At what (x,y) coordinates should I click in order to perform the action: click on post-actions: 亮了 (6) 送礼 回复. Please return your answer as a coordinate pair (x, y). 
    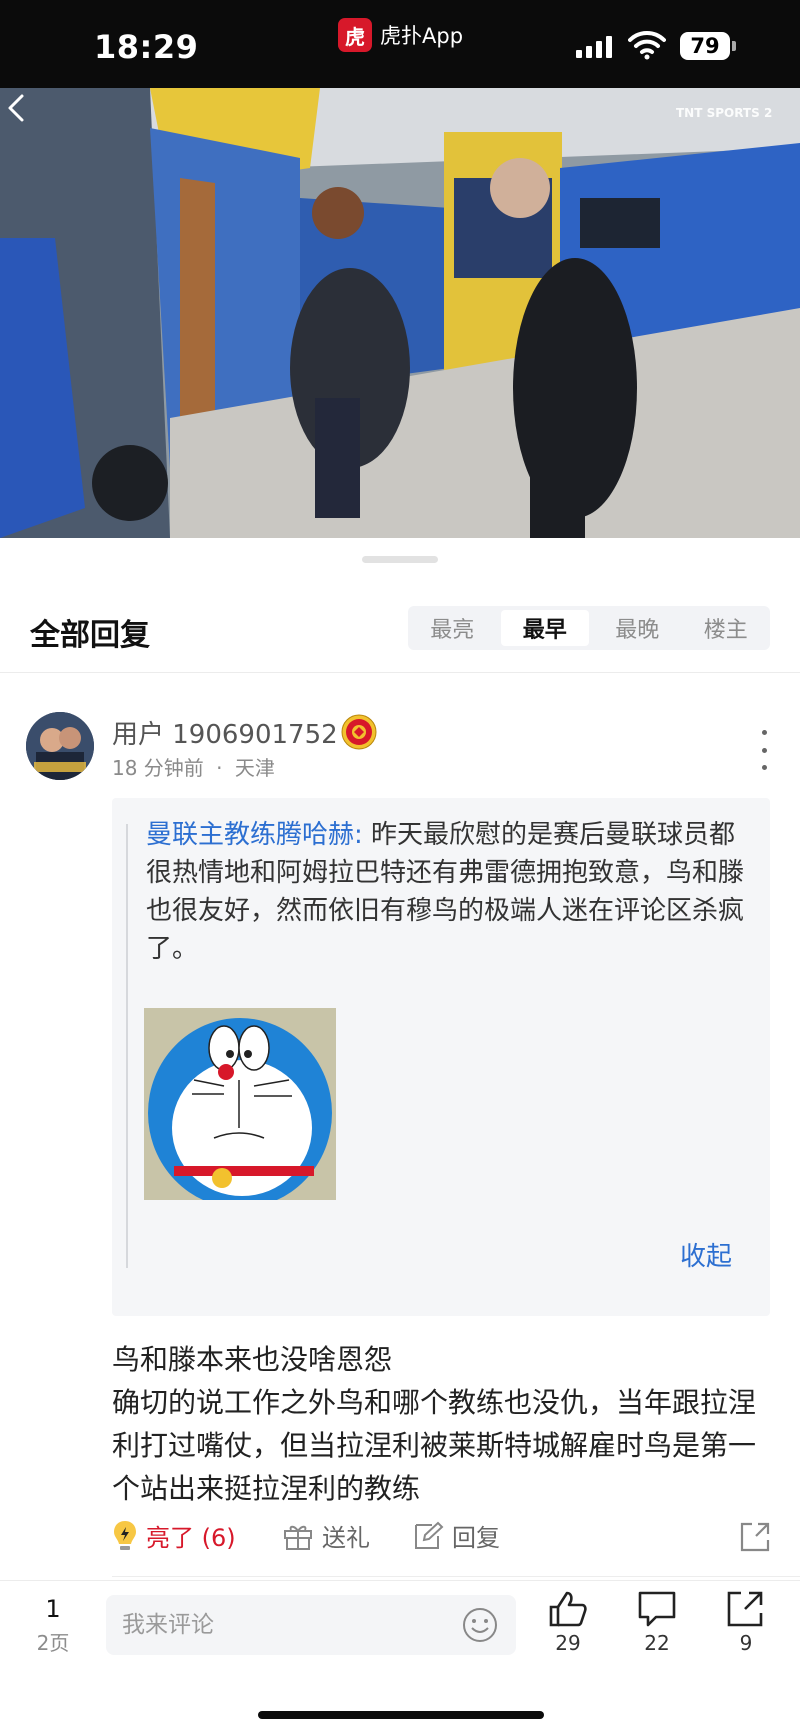
    Looking at the image, I should click on (442, 1538).